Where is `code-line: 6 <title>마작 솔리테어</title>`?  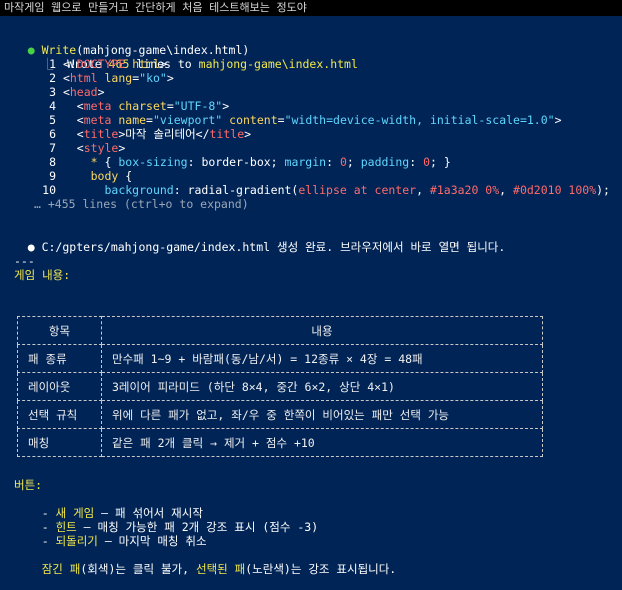
code-line: 6 <title>마작 솔리테어</title> is located at coordinates (125, 134).